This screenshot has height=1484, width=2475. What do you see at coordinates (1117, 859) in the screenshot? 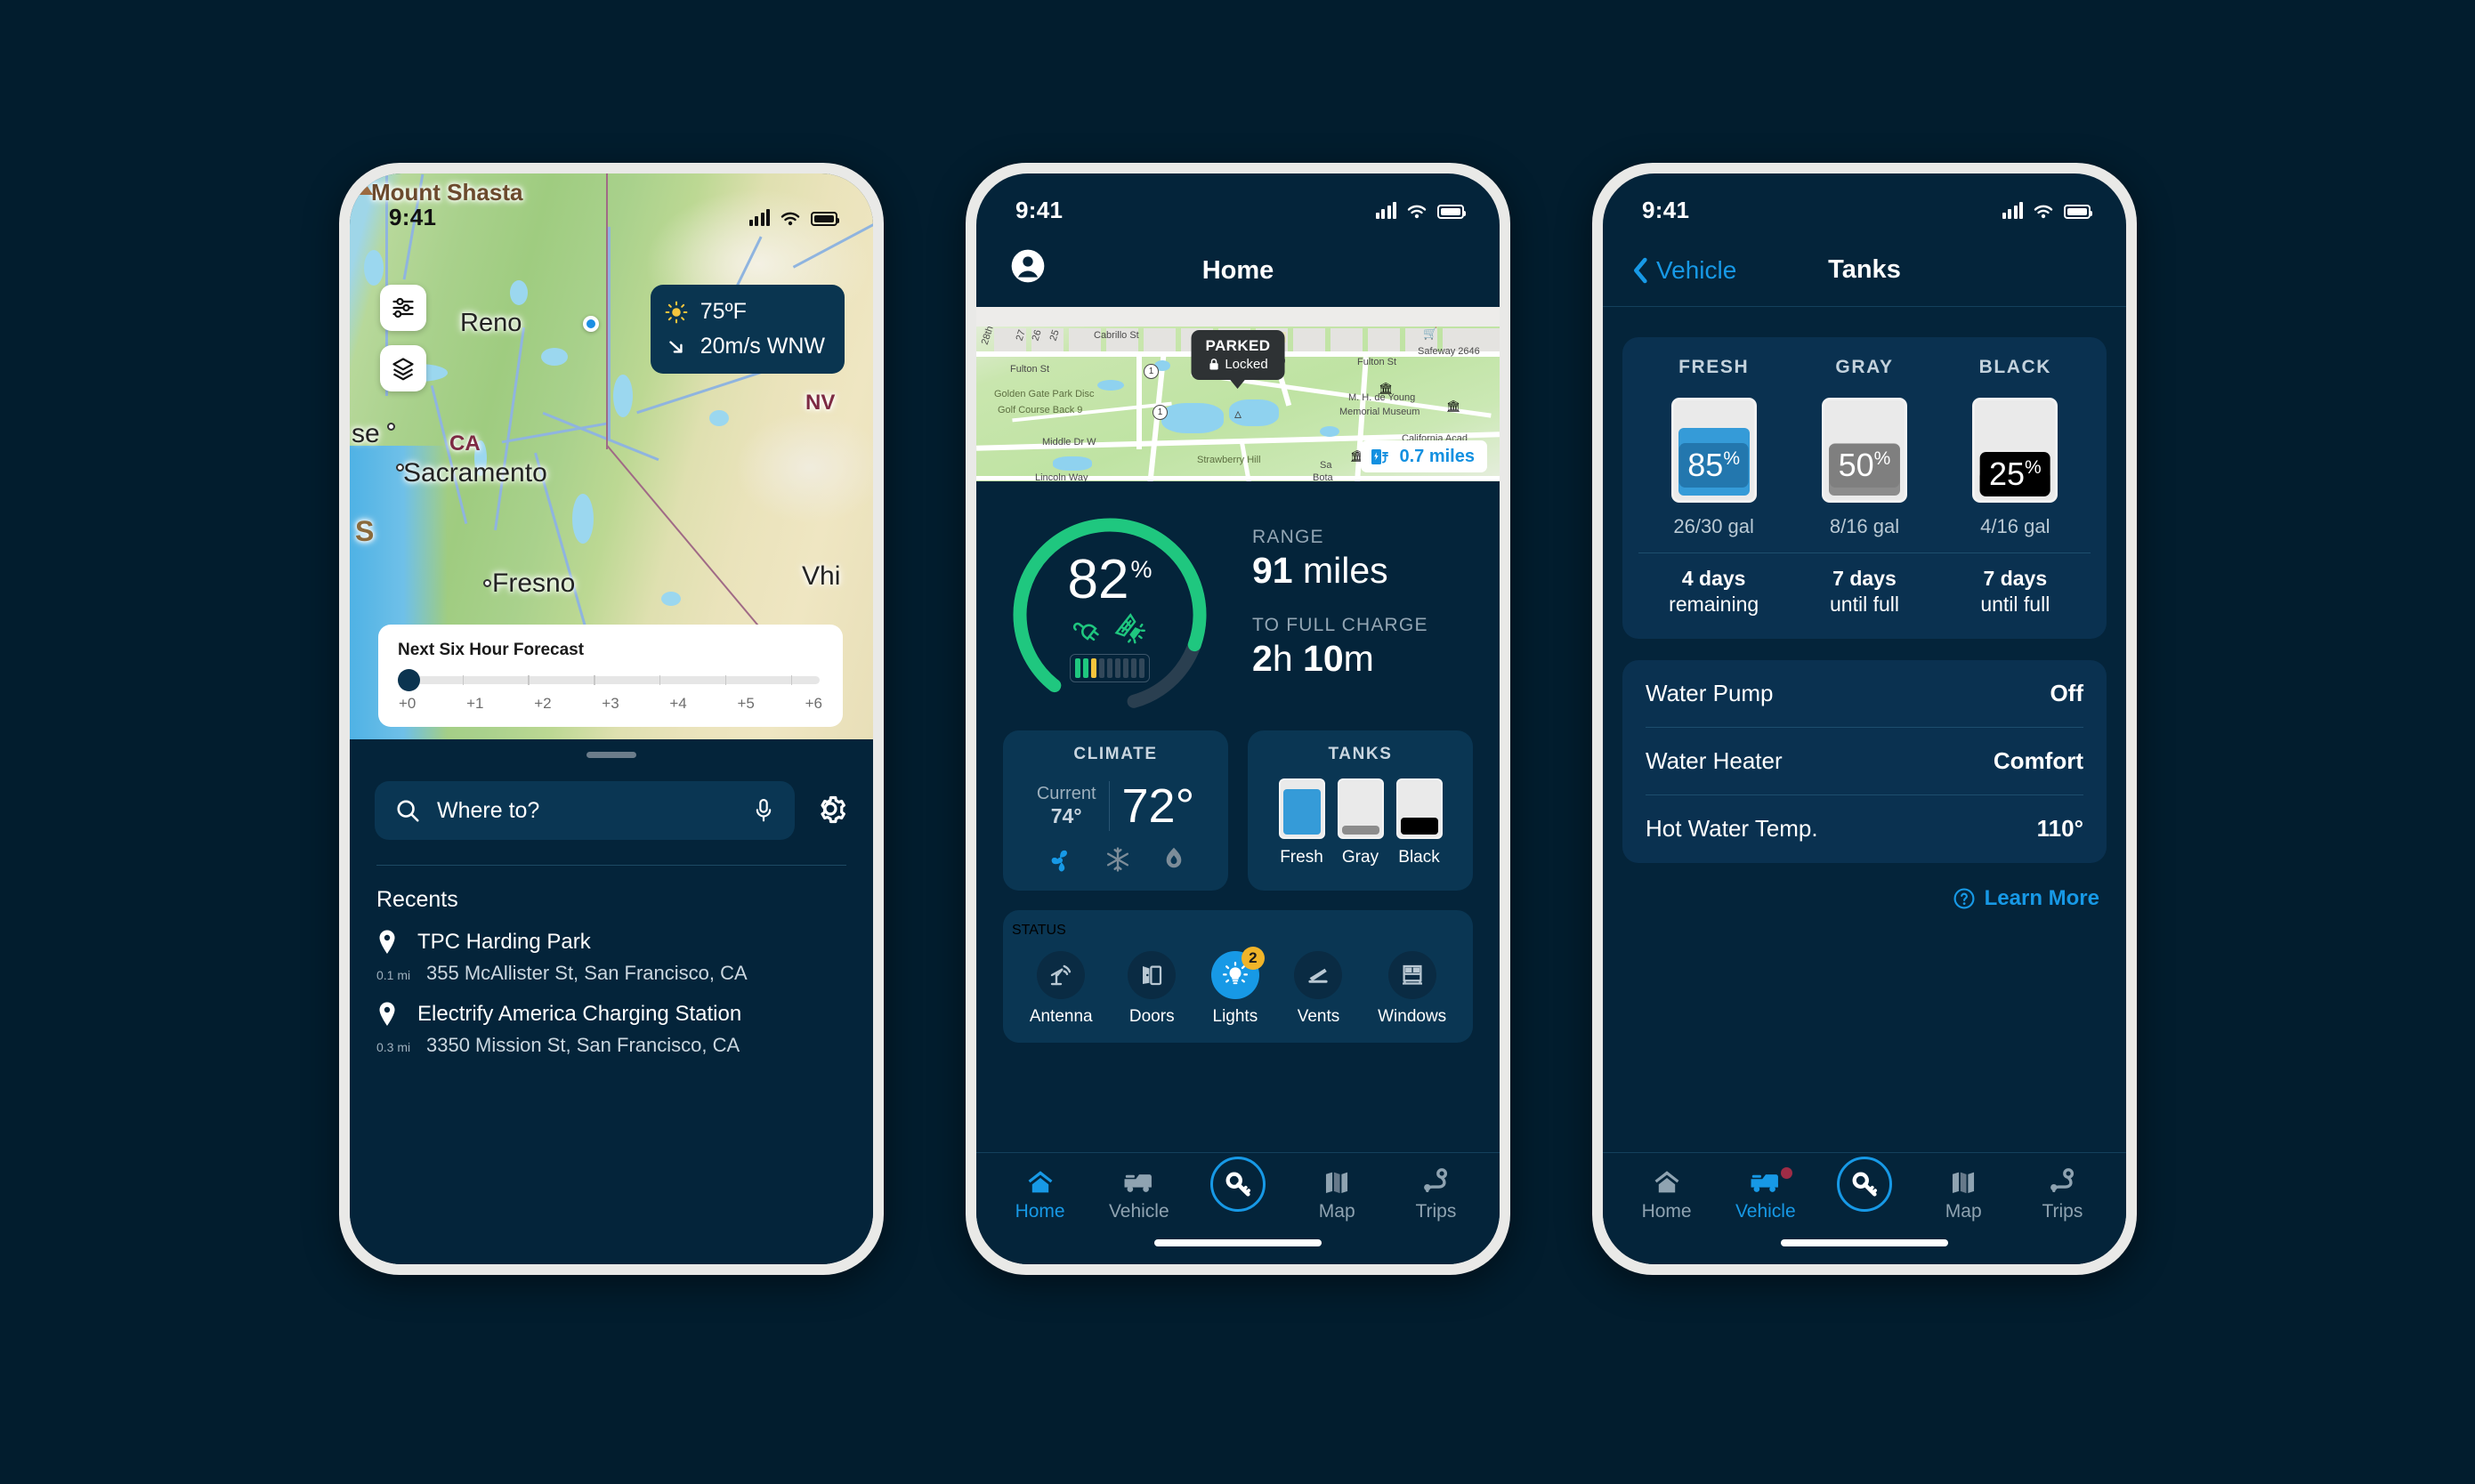
I see `snowflake-icon` at bounding box center [1117, 859].